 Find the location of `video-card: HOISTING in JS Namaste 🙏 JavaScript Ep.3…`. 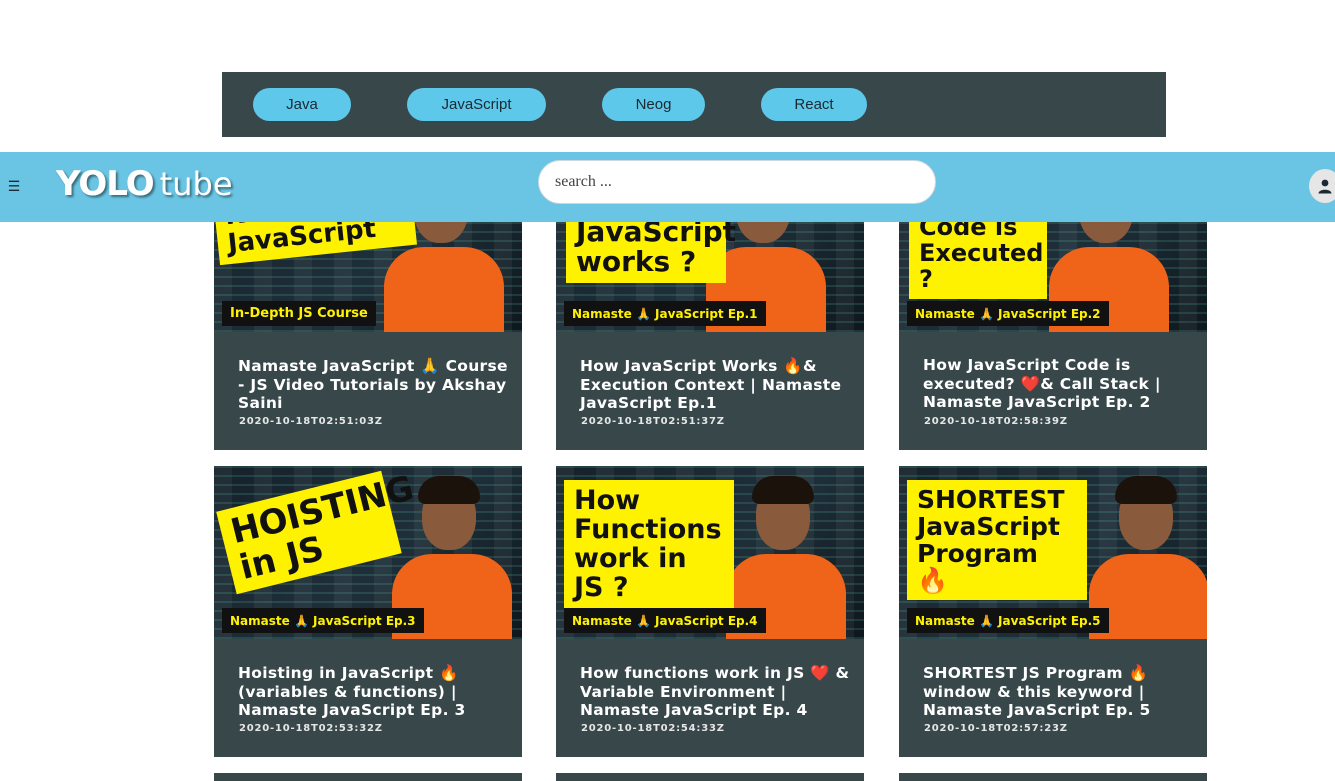

video-card: HOISTING in JS Namaste 🙏 JavaScript Ep.3… is located at coordinates (368, 611).